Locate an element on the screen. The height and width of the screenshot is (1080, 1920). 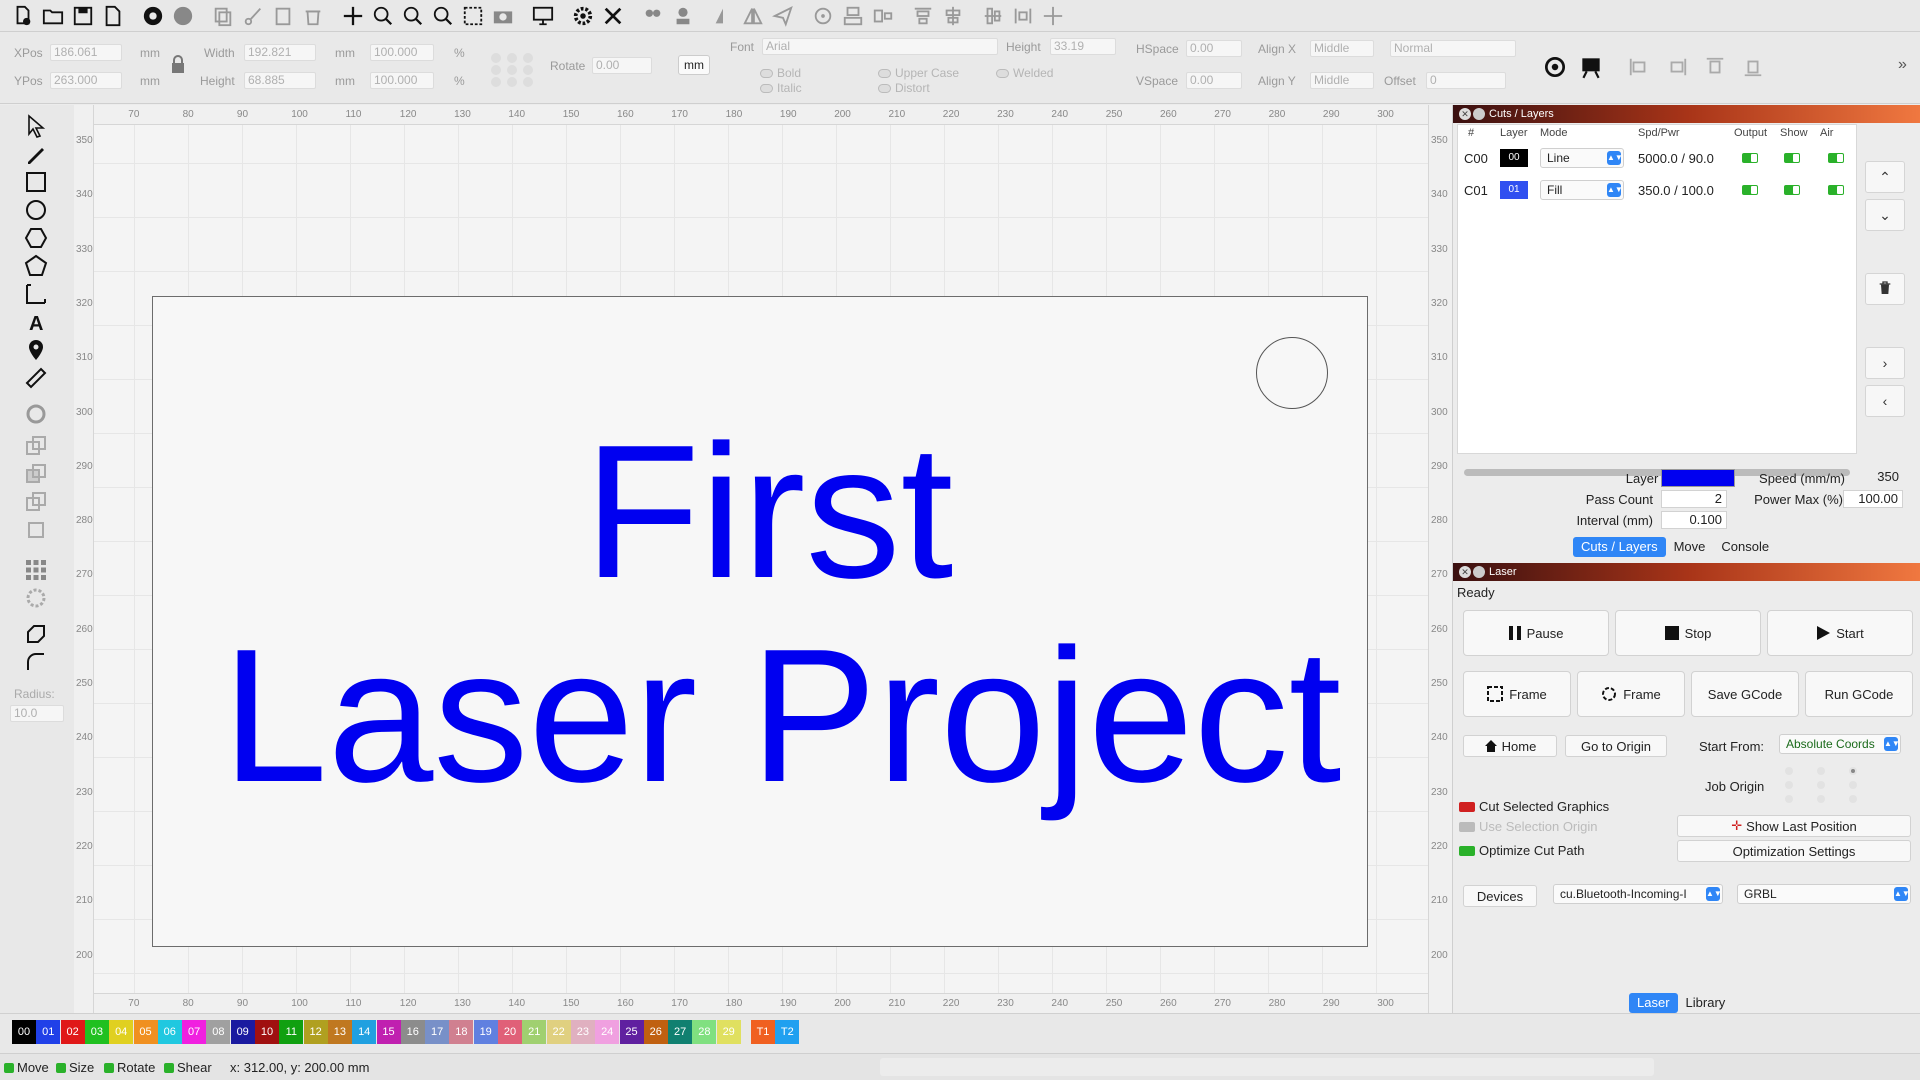
expand-right-button: › is located at coordinates (1885, 363).